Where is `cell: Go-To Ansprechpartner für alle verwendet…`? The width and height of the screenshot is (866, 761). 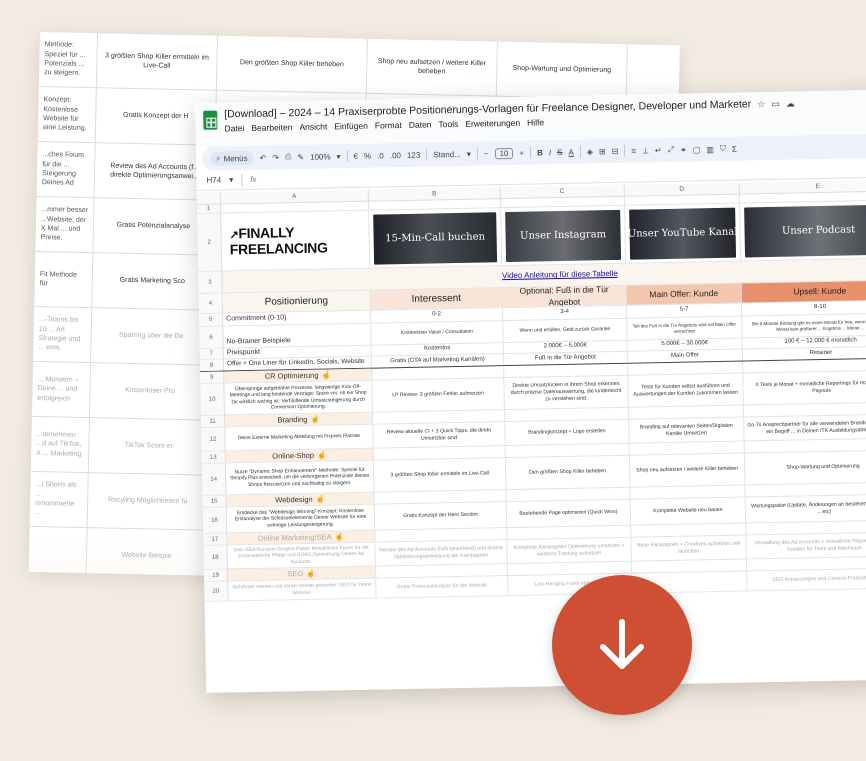
cell: Go-To Ansprechpartner für alle verwendet… is located at coordinates (805, 427).